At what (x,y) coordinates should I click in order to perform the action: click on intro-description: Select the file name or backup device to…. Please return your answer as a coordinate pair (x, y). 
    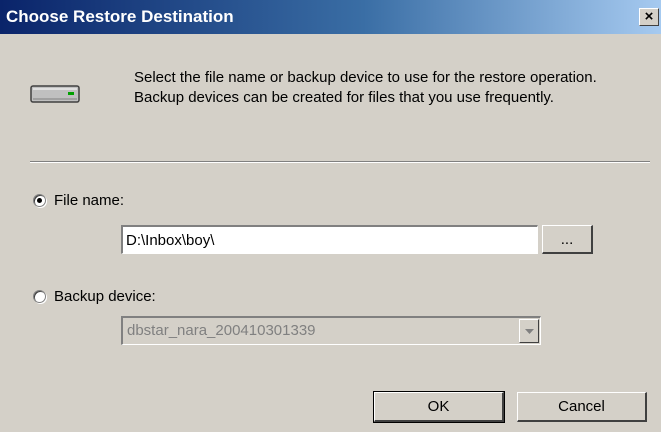
    Looking at the image, I should click on (365, 87).